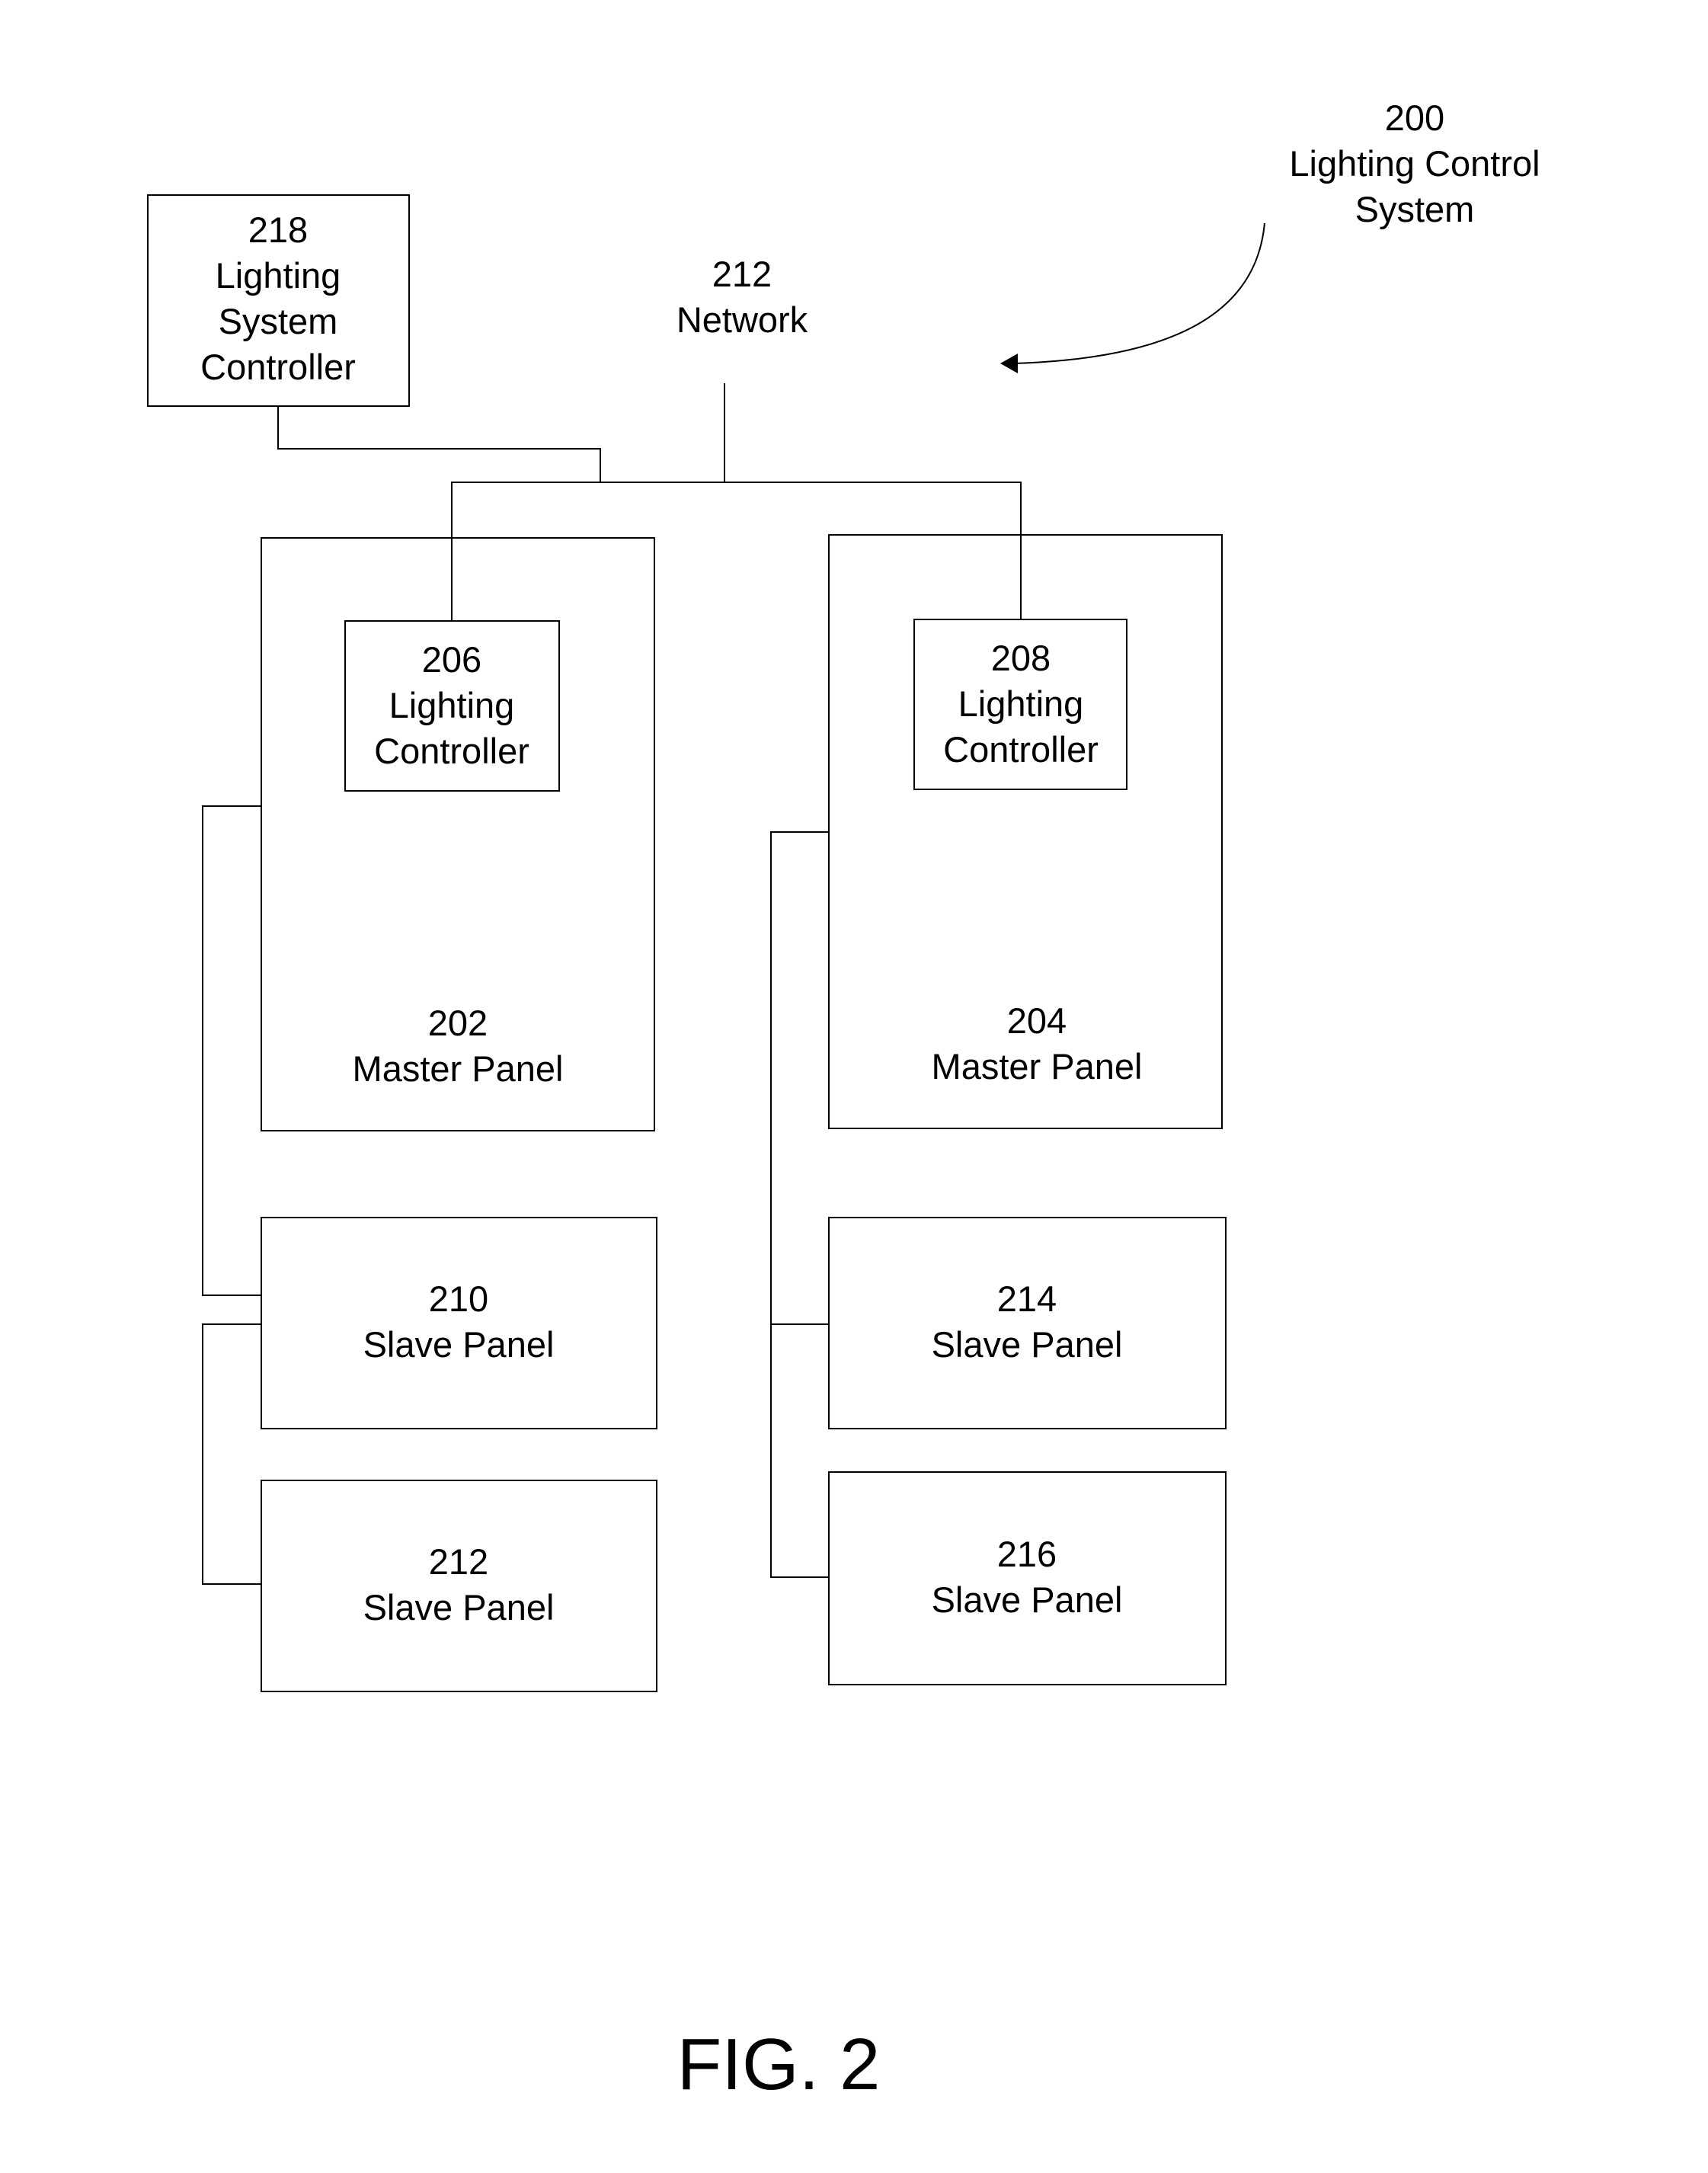 Image resolution: width=1708 pixels, height=2173 pixels. Describe the element at coordinates (1009, 363) in the screenshot. I see `arrow-head-icon` at that location.